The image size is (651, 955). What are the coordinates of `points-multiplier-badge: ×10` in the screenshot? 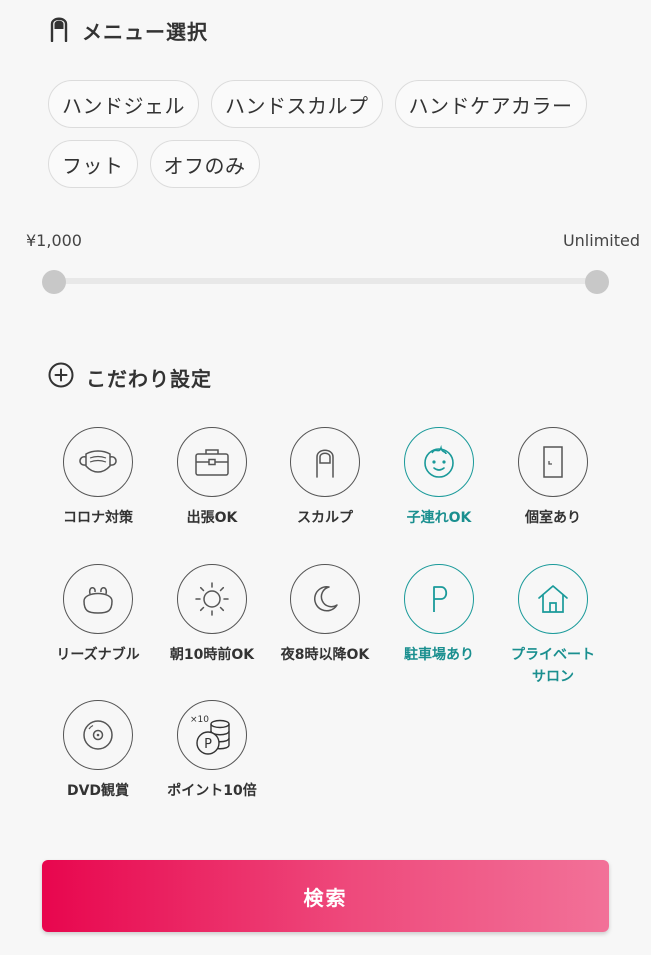 It's located at (199, 720).